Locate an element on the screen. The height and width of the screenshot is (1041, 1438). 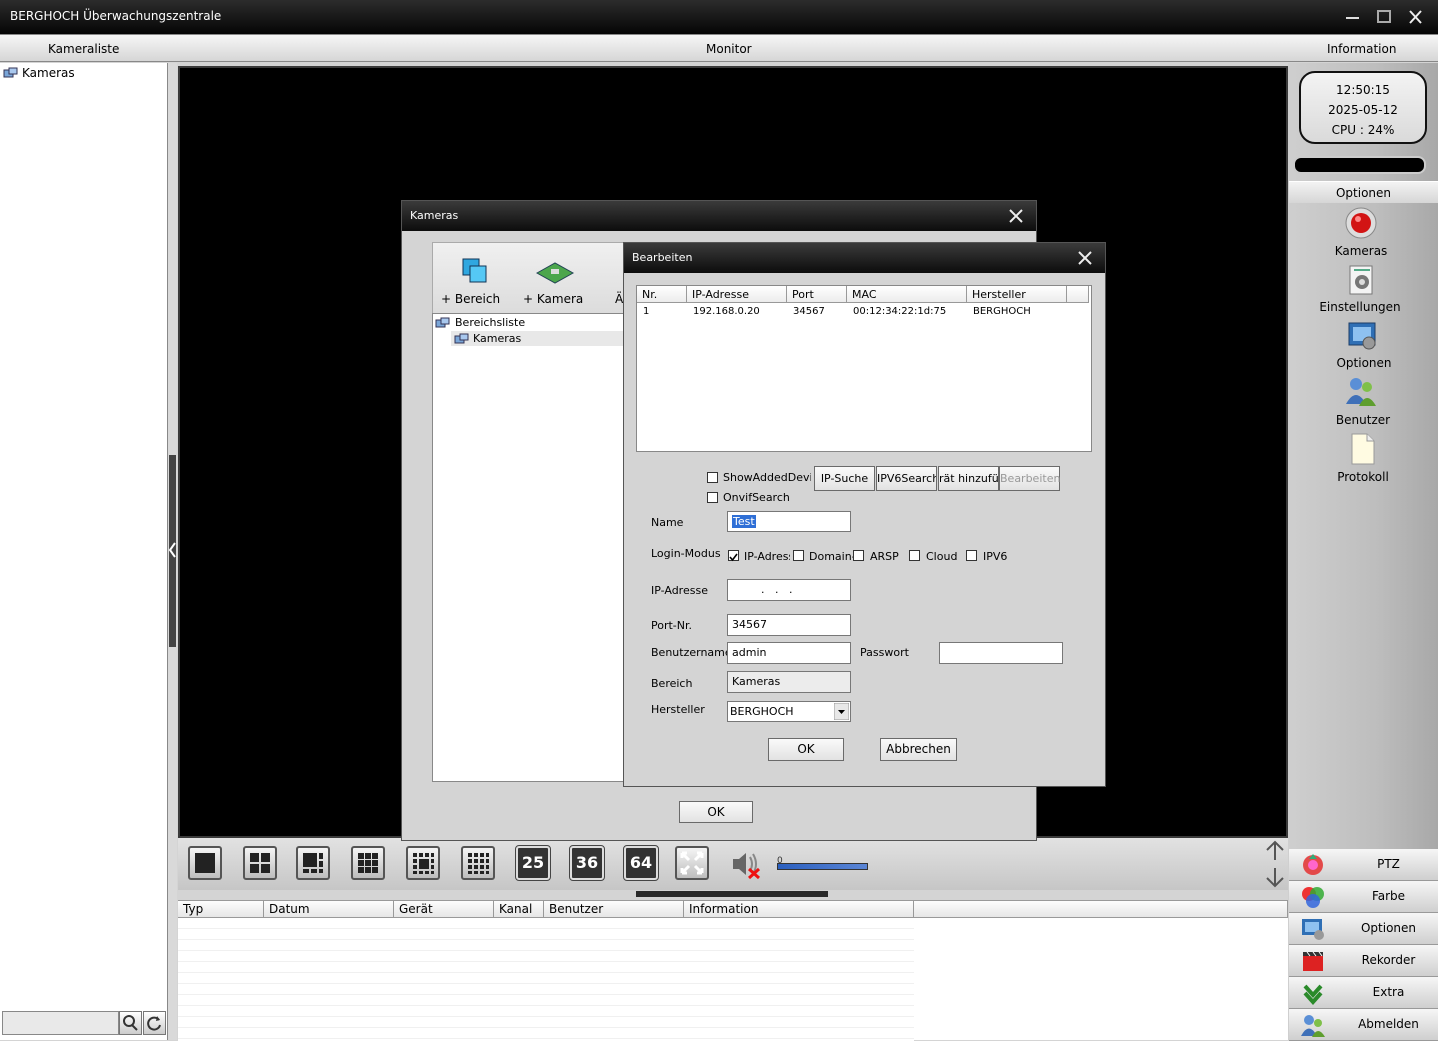
log-col-user: Benutzer is located at coordinates (614, 909).